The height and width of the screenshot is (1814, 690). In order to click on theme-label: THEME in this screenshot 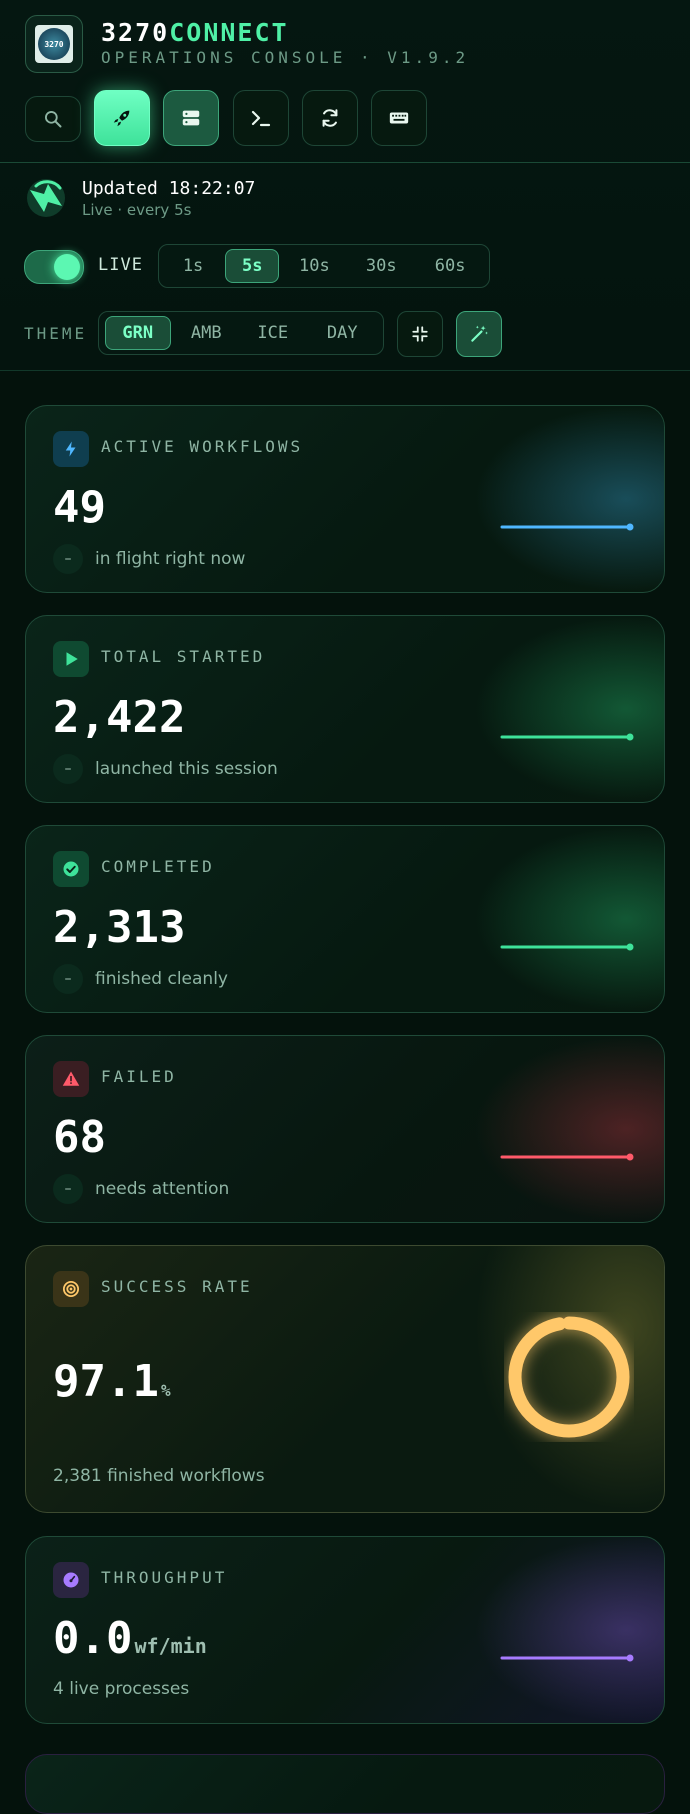, I will do `click(56, 333)`.